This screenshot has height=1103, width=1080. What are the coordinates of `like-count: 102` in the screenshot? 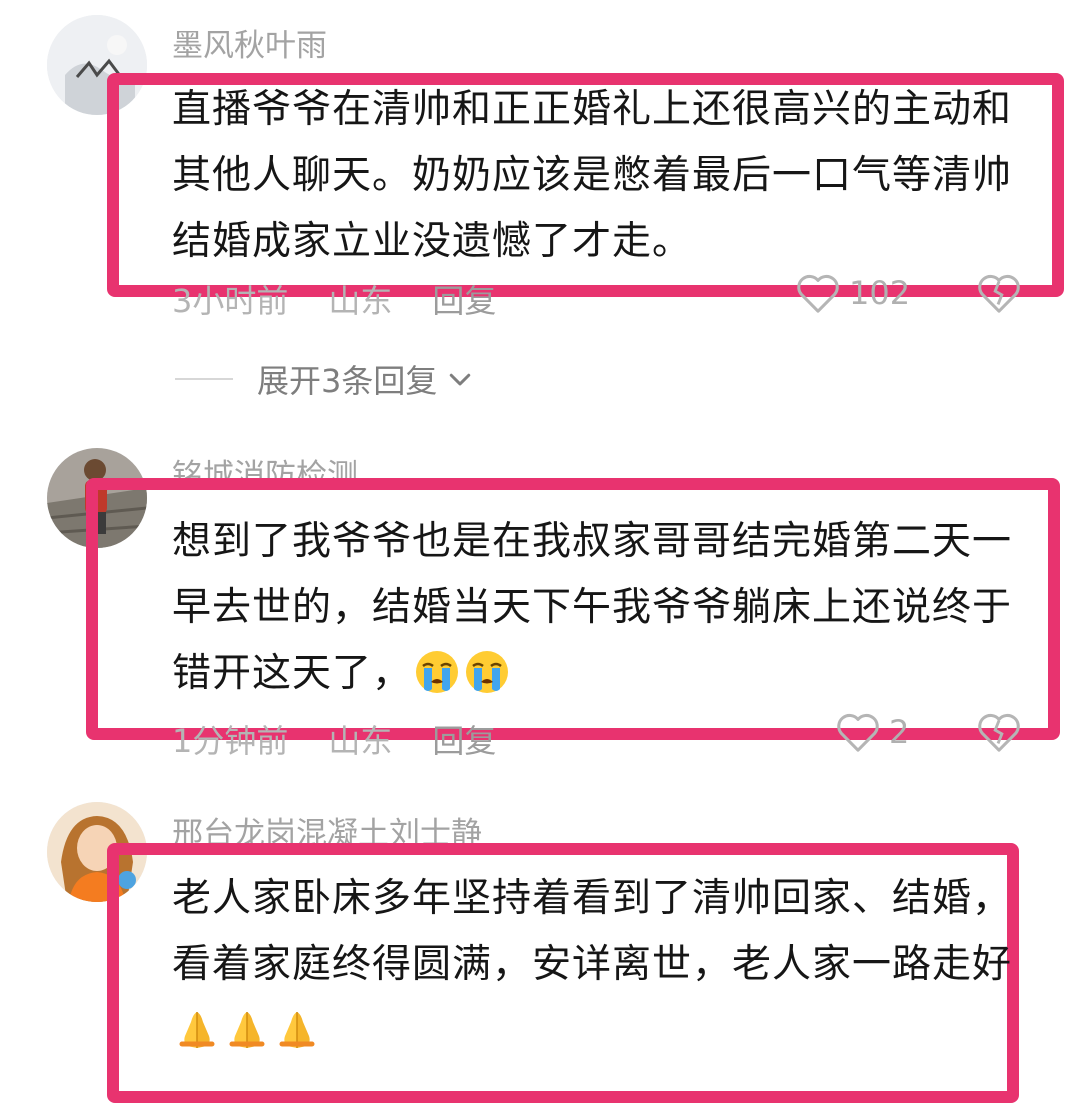 It's located at (880, 293).